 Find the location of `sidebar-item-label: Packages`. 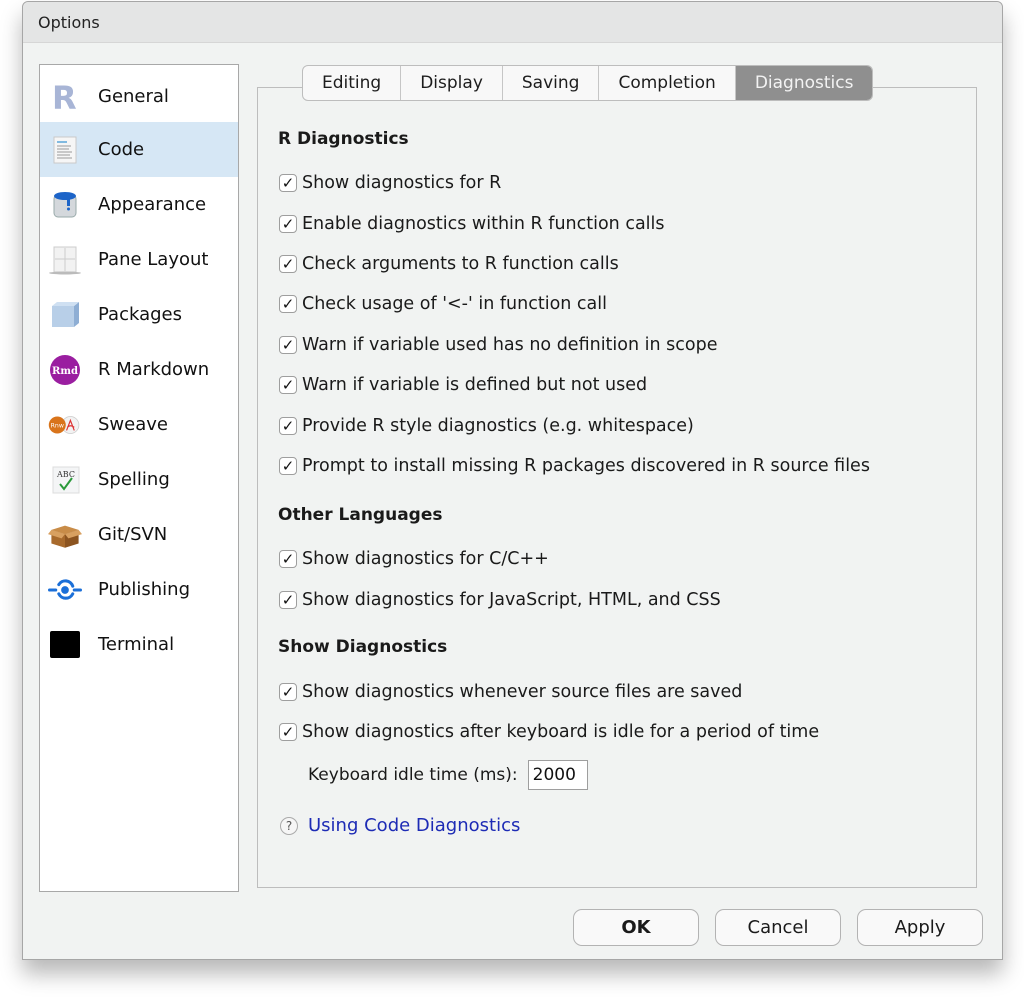

sidebar-item-label: Packages is located at coordinates (140, 314).